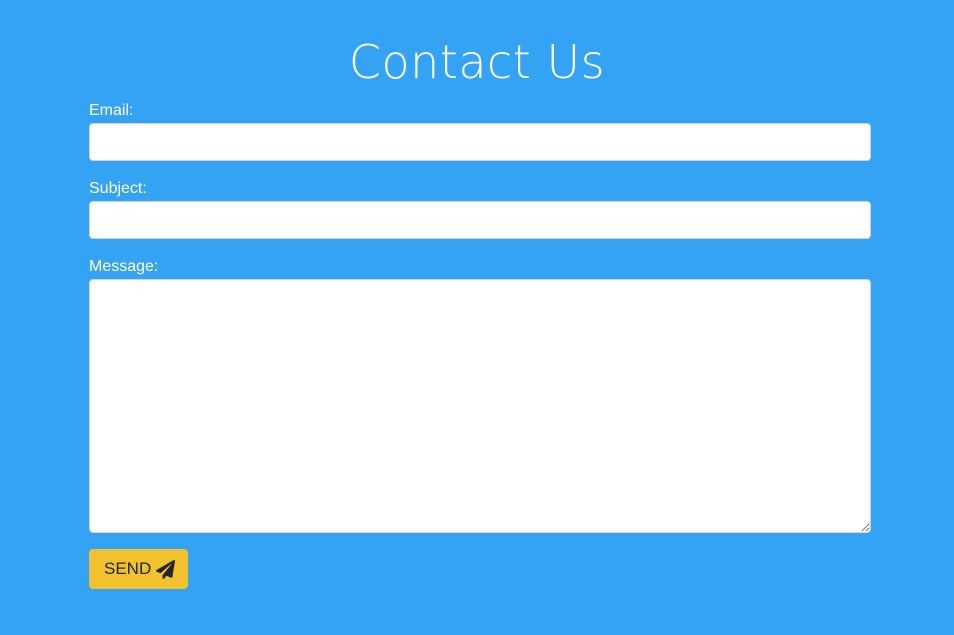 The width and height of the screenshot is (954, 635). I want to click on send-button: SEND, so click(138, 569).